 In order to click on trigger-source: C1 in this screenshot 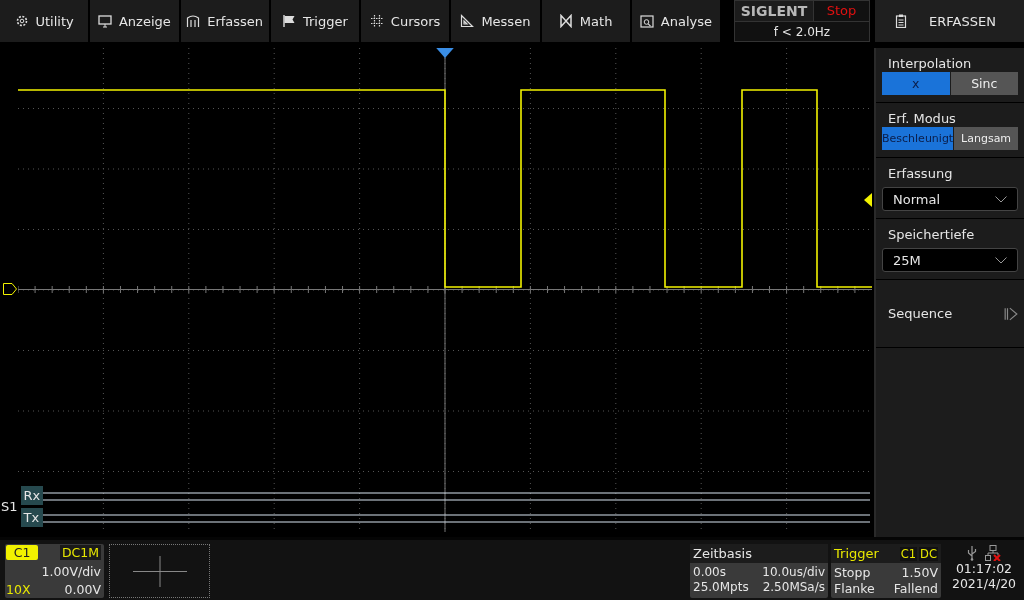, I will do `click(908, 553)`.